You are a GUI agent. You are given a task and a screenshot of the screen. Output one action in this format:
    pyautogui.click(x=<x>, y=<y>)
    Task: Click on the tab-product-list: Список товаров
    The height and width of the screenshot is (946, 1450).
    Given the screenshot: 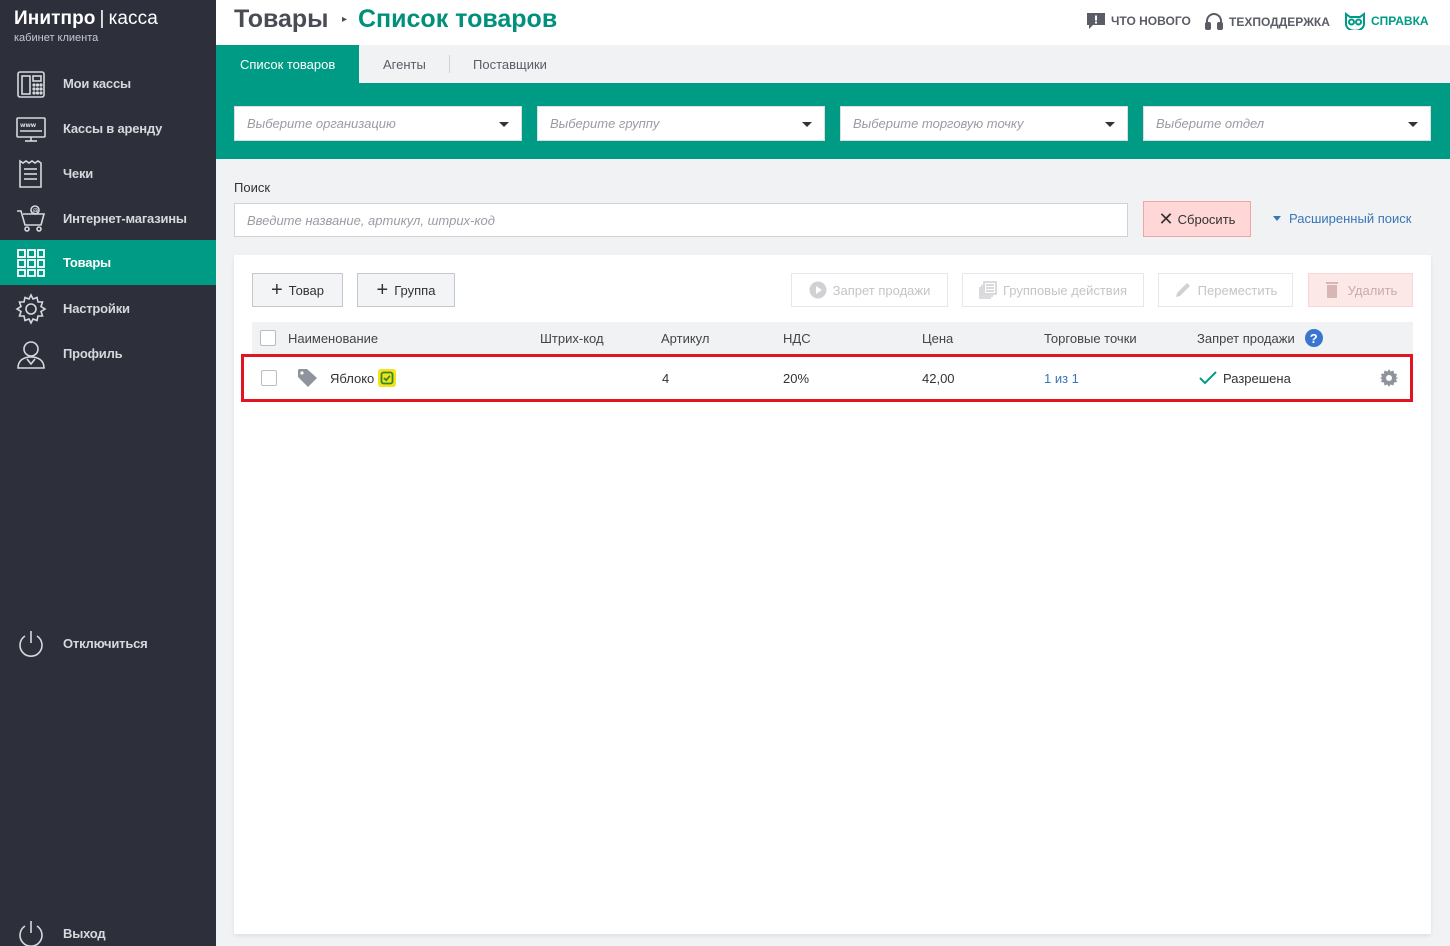 What is the action you would take?
    pyautogui.click(x=288, y=64)
    